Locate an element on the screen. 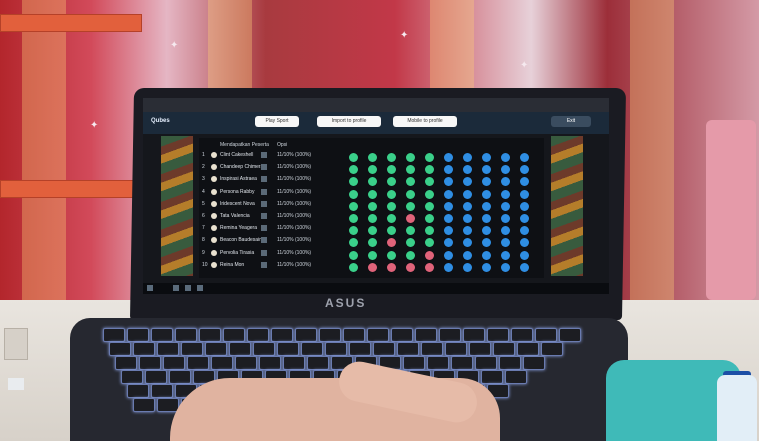  row-number: 10 is located at coordinates (205, 264).